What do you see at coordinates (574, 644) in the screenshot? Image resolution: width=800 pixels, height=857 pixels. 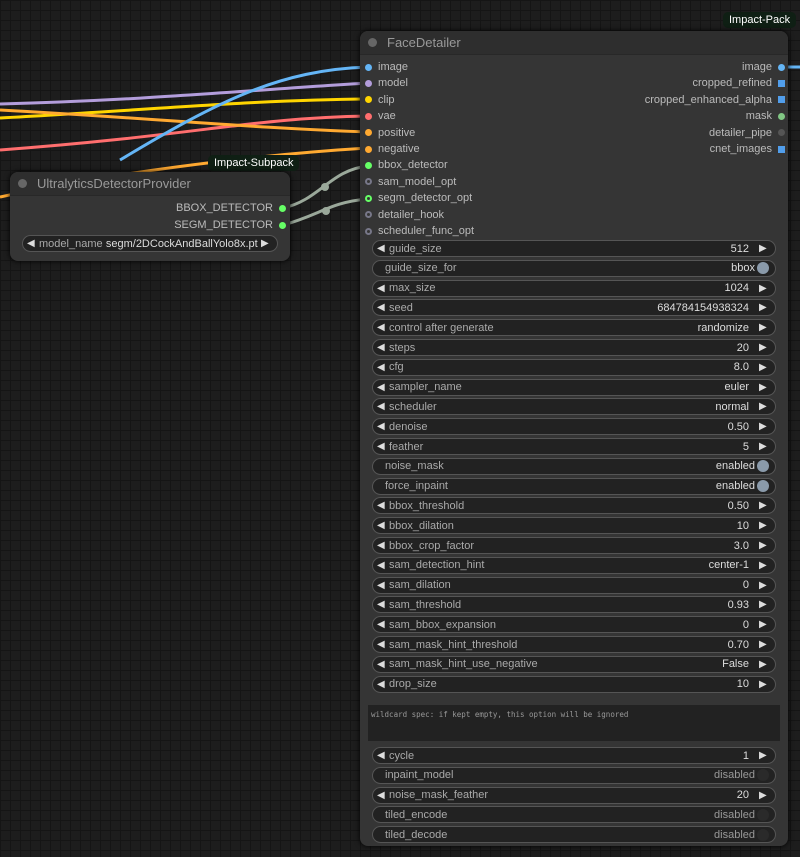 I see `widget-sam-mask-hint-threshold: ◀ sam_mask_hint_threshold 0.70 ▶` at bounding box center [574, 644].